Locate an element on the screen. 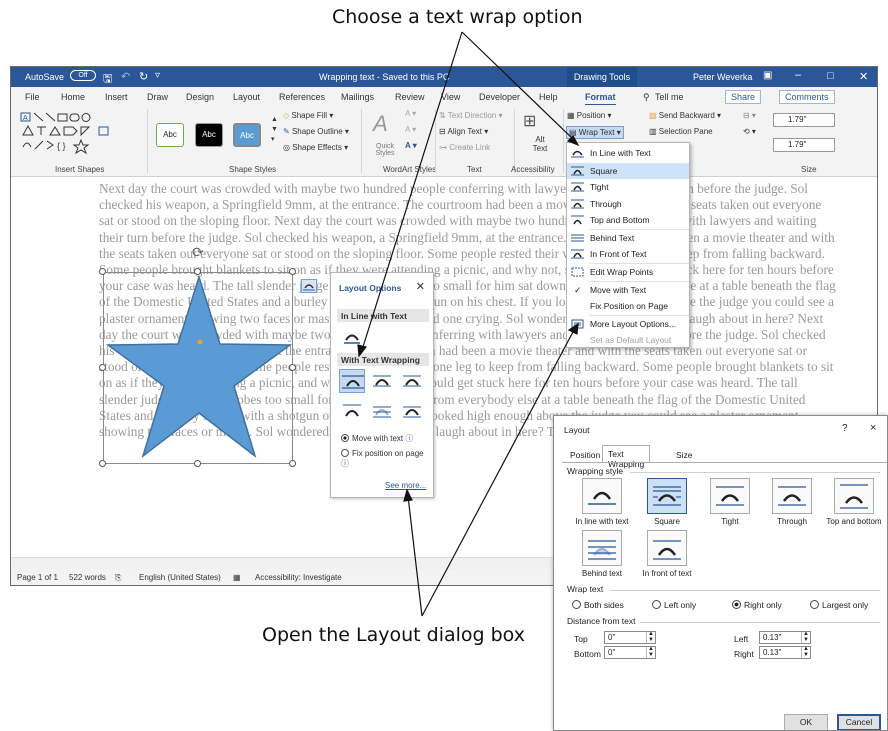  text-effects-icon: A ▾ is located at coordinates (411, 145).